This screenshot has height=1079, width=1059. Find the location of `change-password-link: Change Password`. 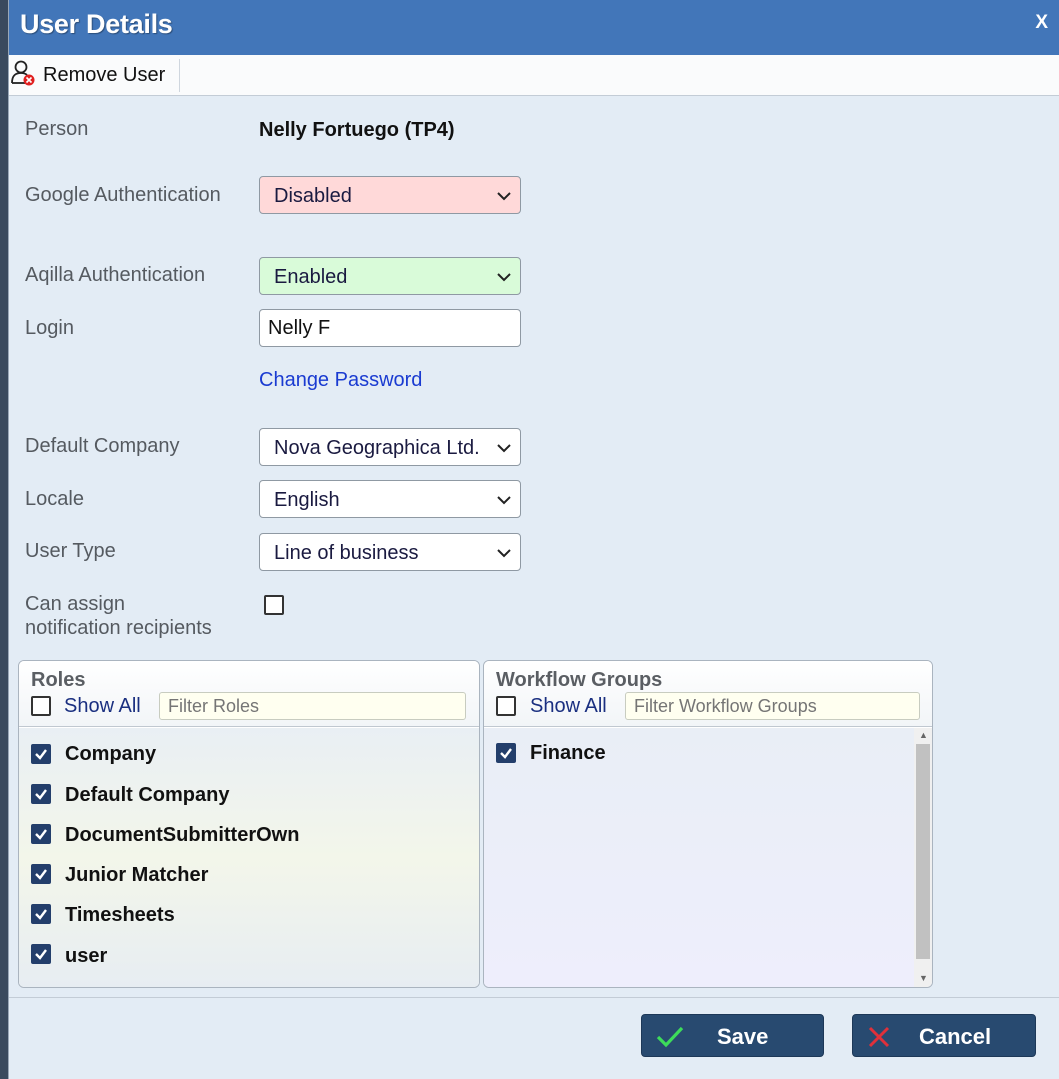

change-password-link: Change Password is located at coordinates (340, 380).